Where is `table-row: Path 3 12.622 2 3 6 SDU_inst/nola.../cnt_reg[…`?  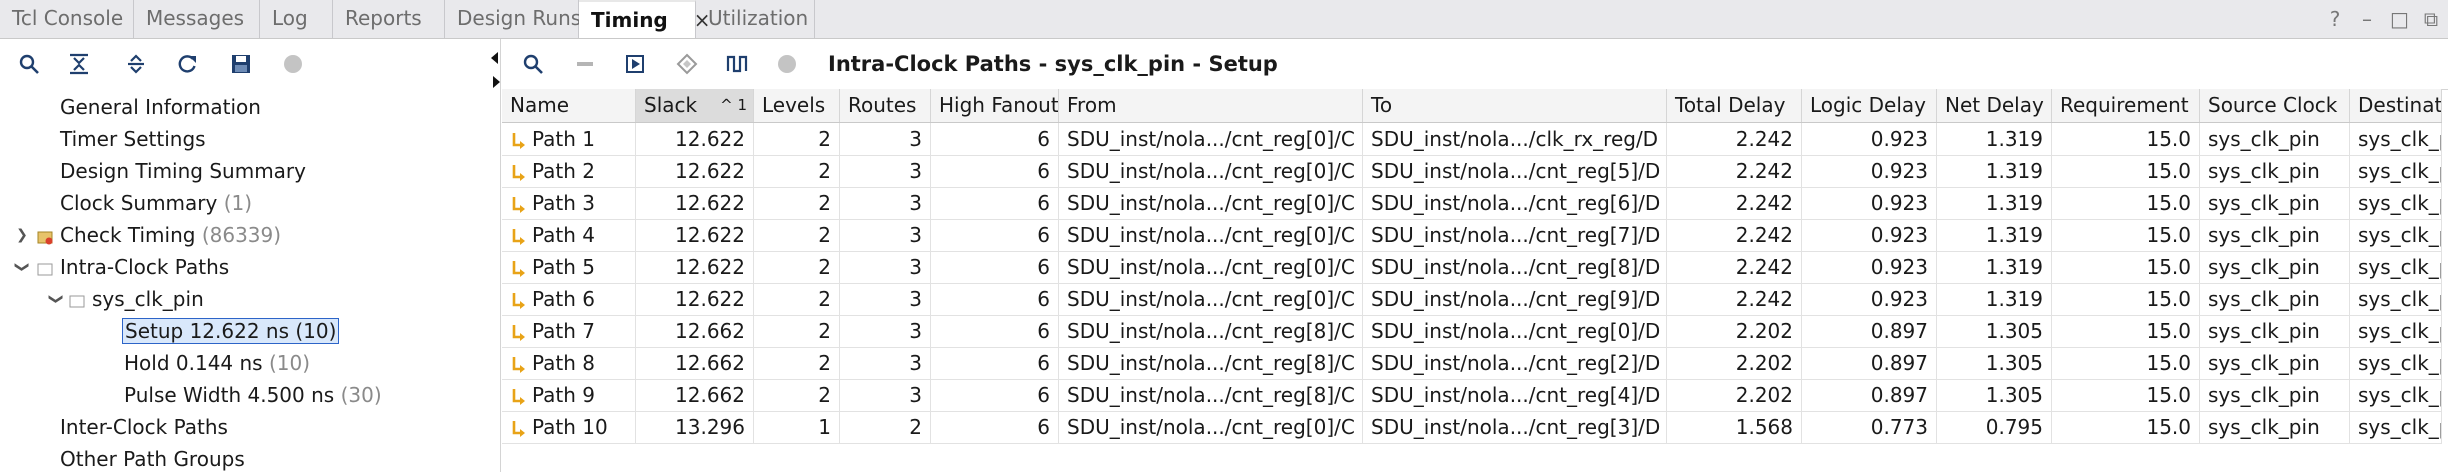 table-row: Path 3 12.622 2 3 6 SDU_inst/nola.../cnt_reg[… is located at coordinates (1472, 203).